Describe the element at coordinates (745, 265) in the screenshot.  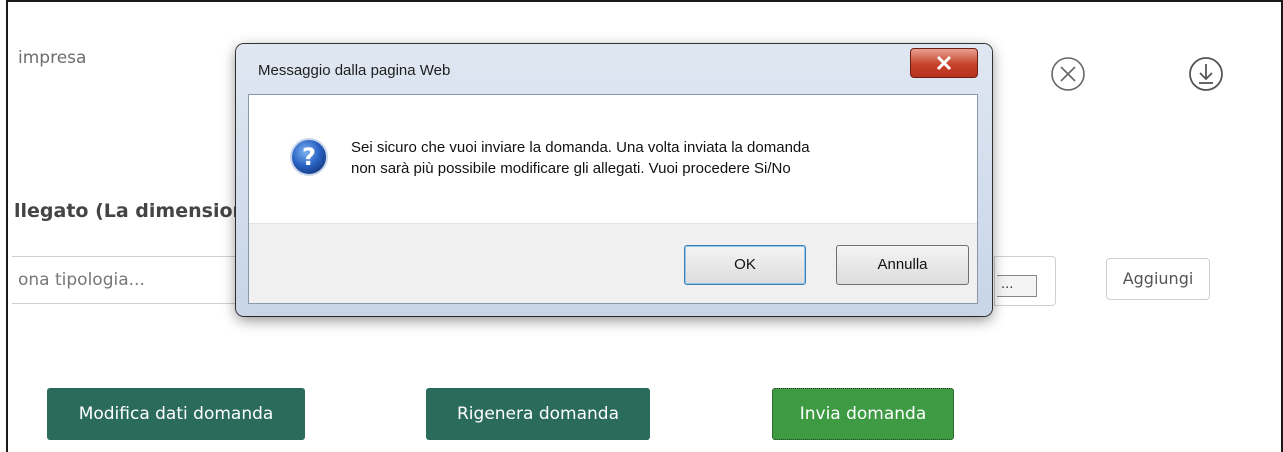
I see `ok-button: OK` at that location.